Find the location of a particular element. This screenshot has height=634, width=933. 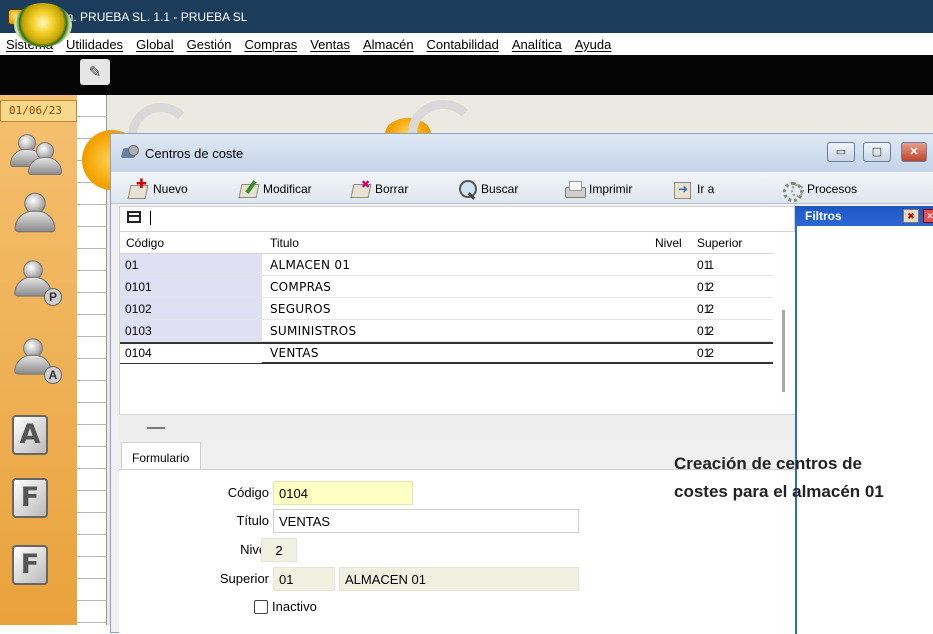

user-p-icon: P is located at coordinates (37, 283).